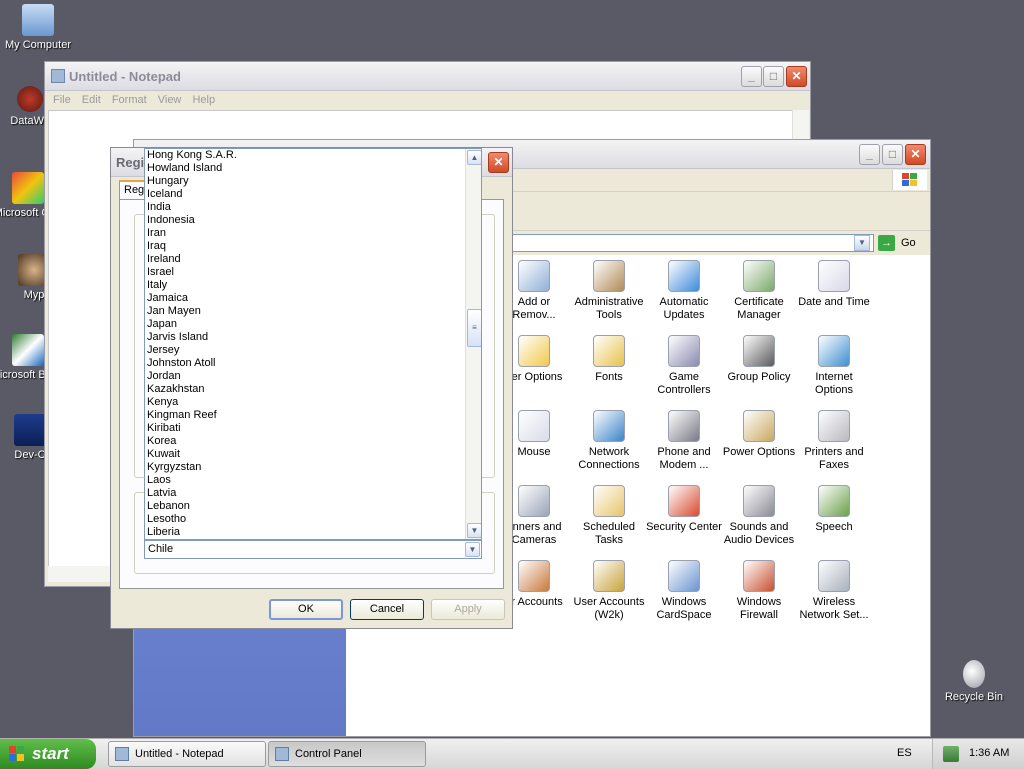 This screenshot has width=1024, height=769. Describe the element at coordinates (387, 609) in the screenshot. I see `cancel-button: Cancel` at that location.